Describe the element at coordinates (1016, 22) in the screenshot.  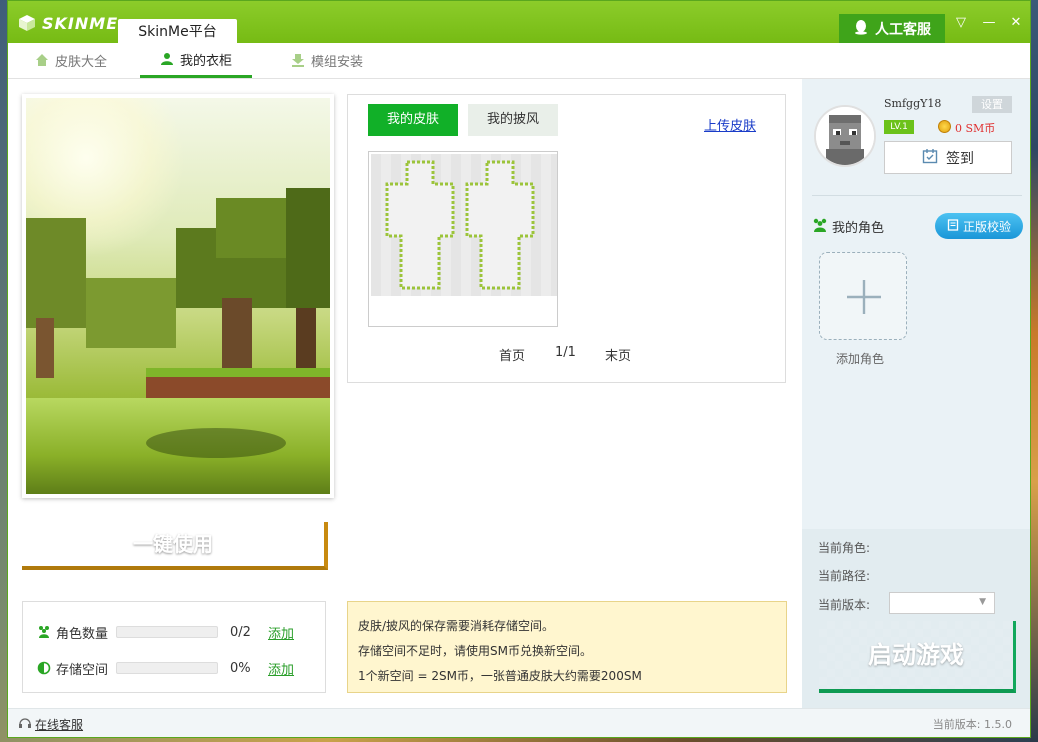
I see `close-icon: ✕` at that location.